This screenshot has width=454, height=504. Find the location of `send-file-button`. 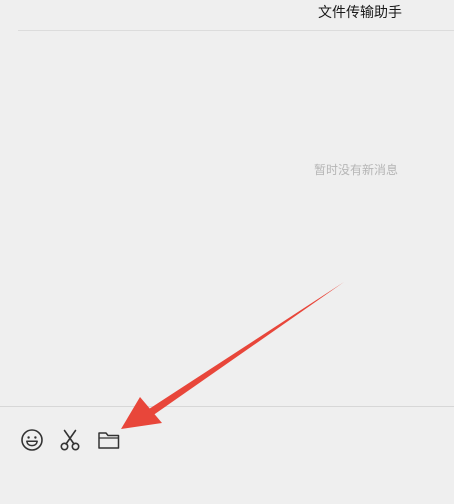

send-file-button is located at coordinates (109, 440).